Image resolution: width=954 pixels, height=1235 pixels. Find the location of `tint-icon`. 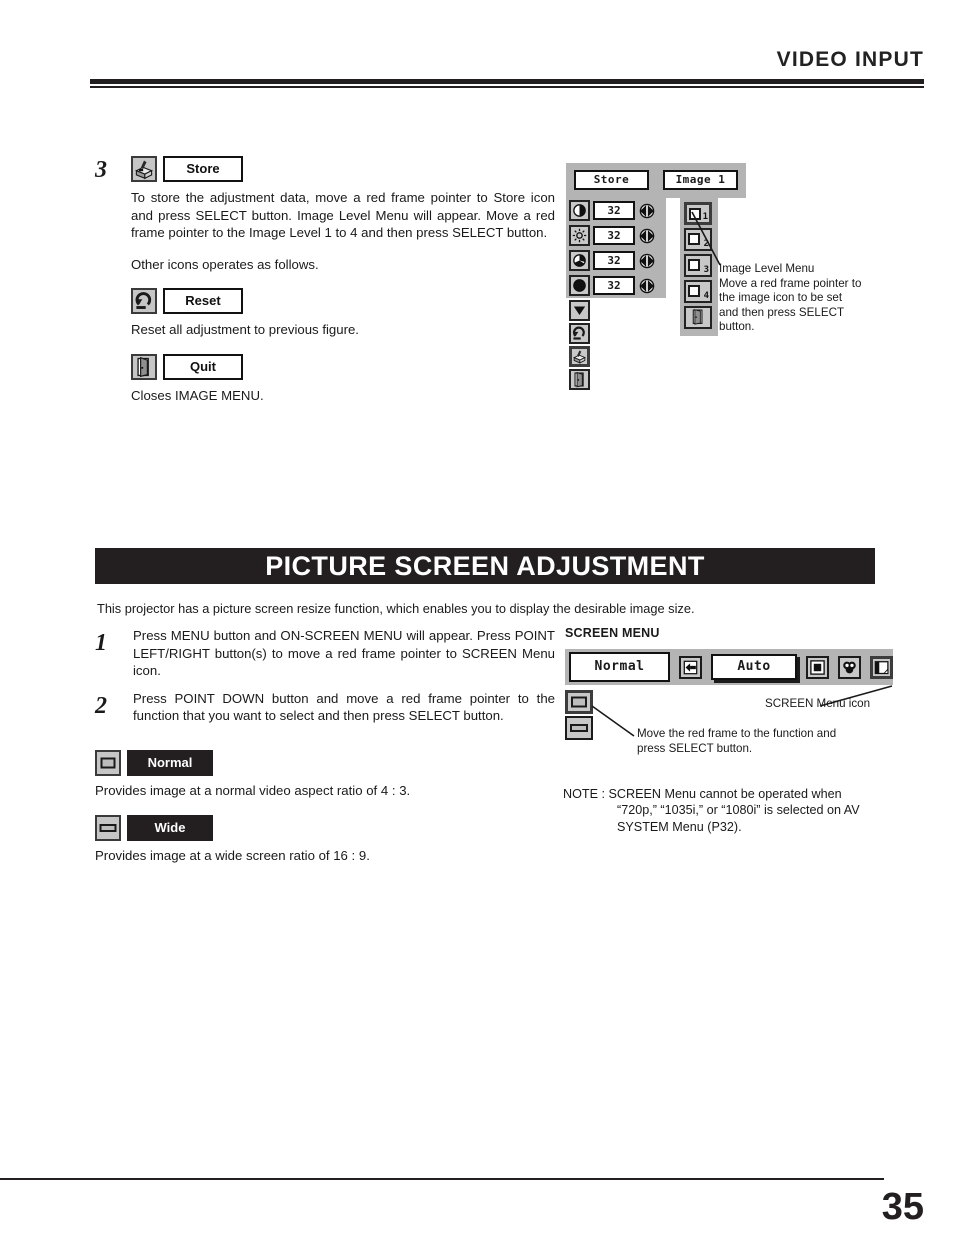

tint-icon is located at coordinates (579, 285).